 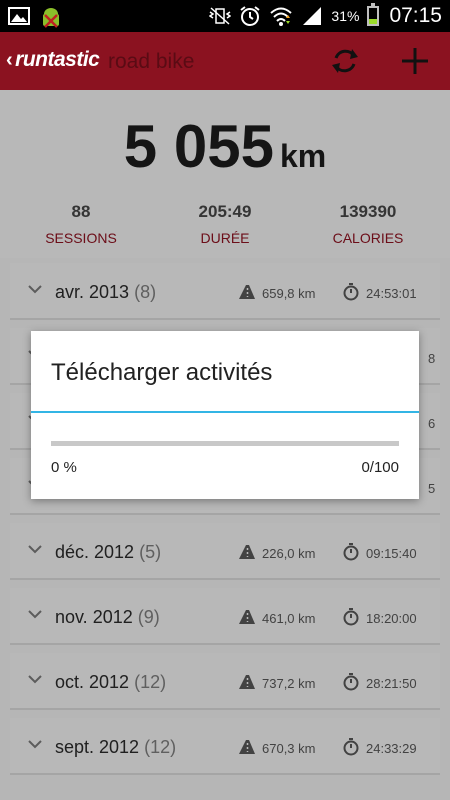 I want to click on clock: 07:15, so click(x=415, y=15).